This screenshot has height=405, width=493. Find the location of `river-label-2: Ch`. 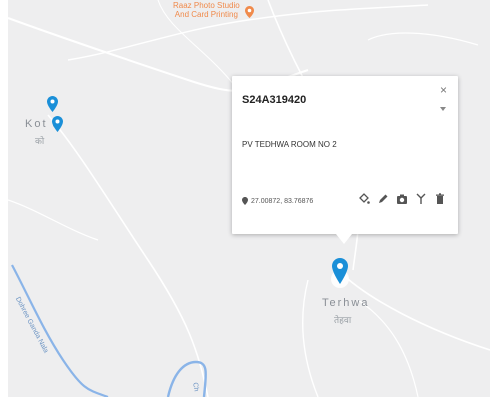

river-label-2: Ch is located at coordinates (195, 387).